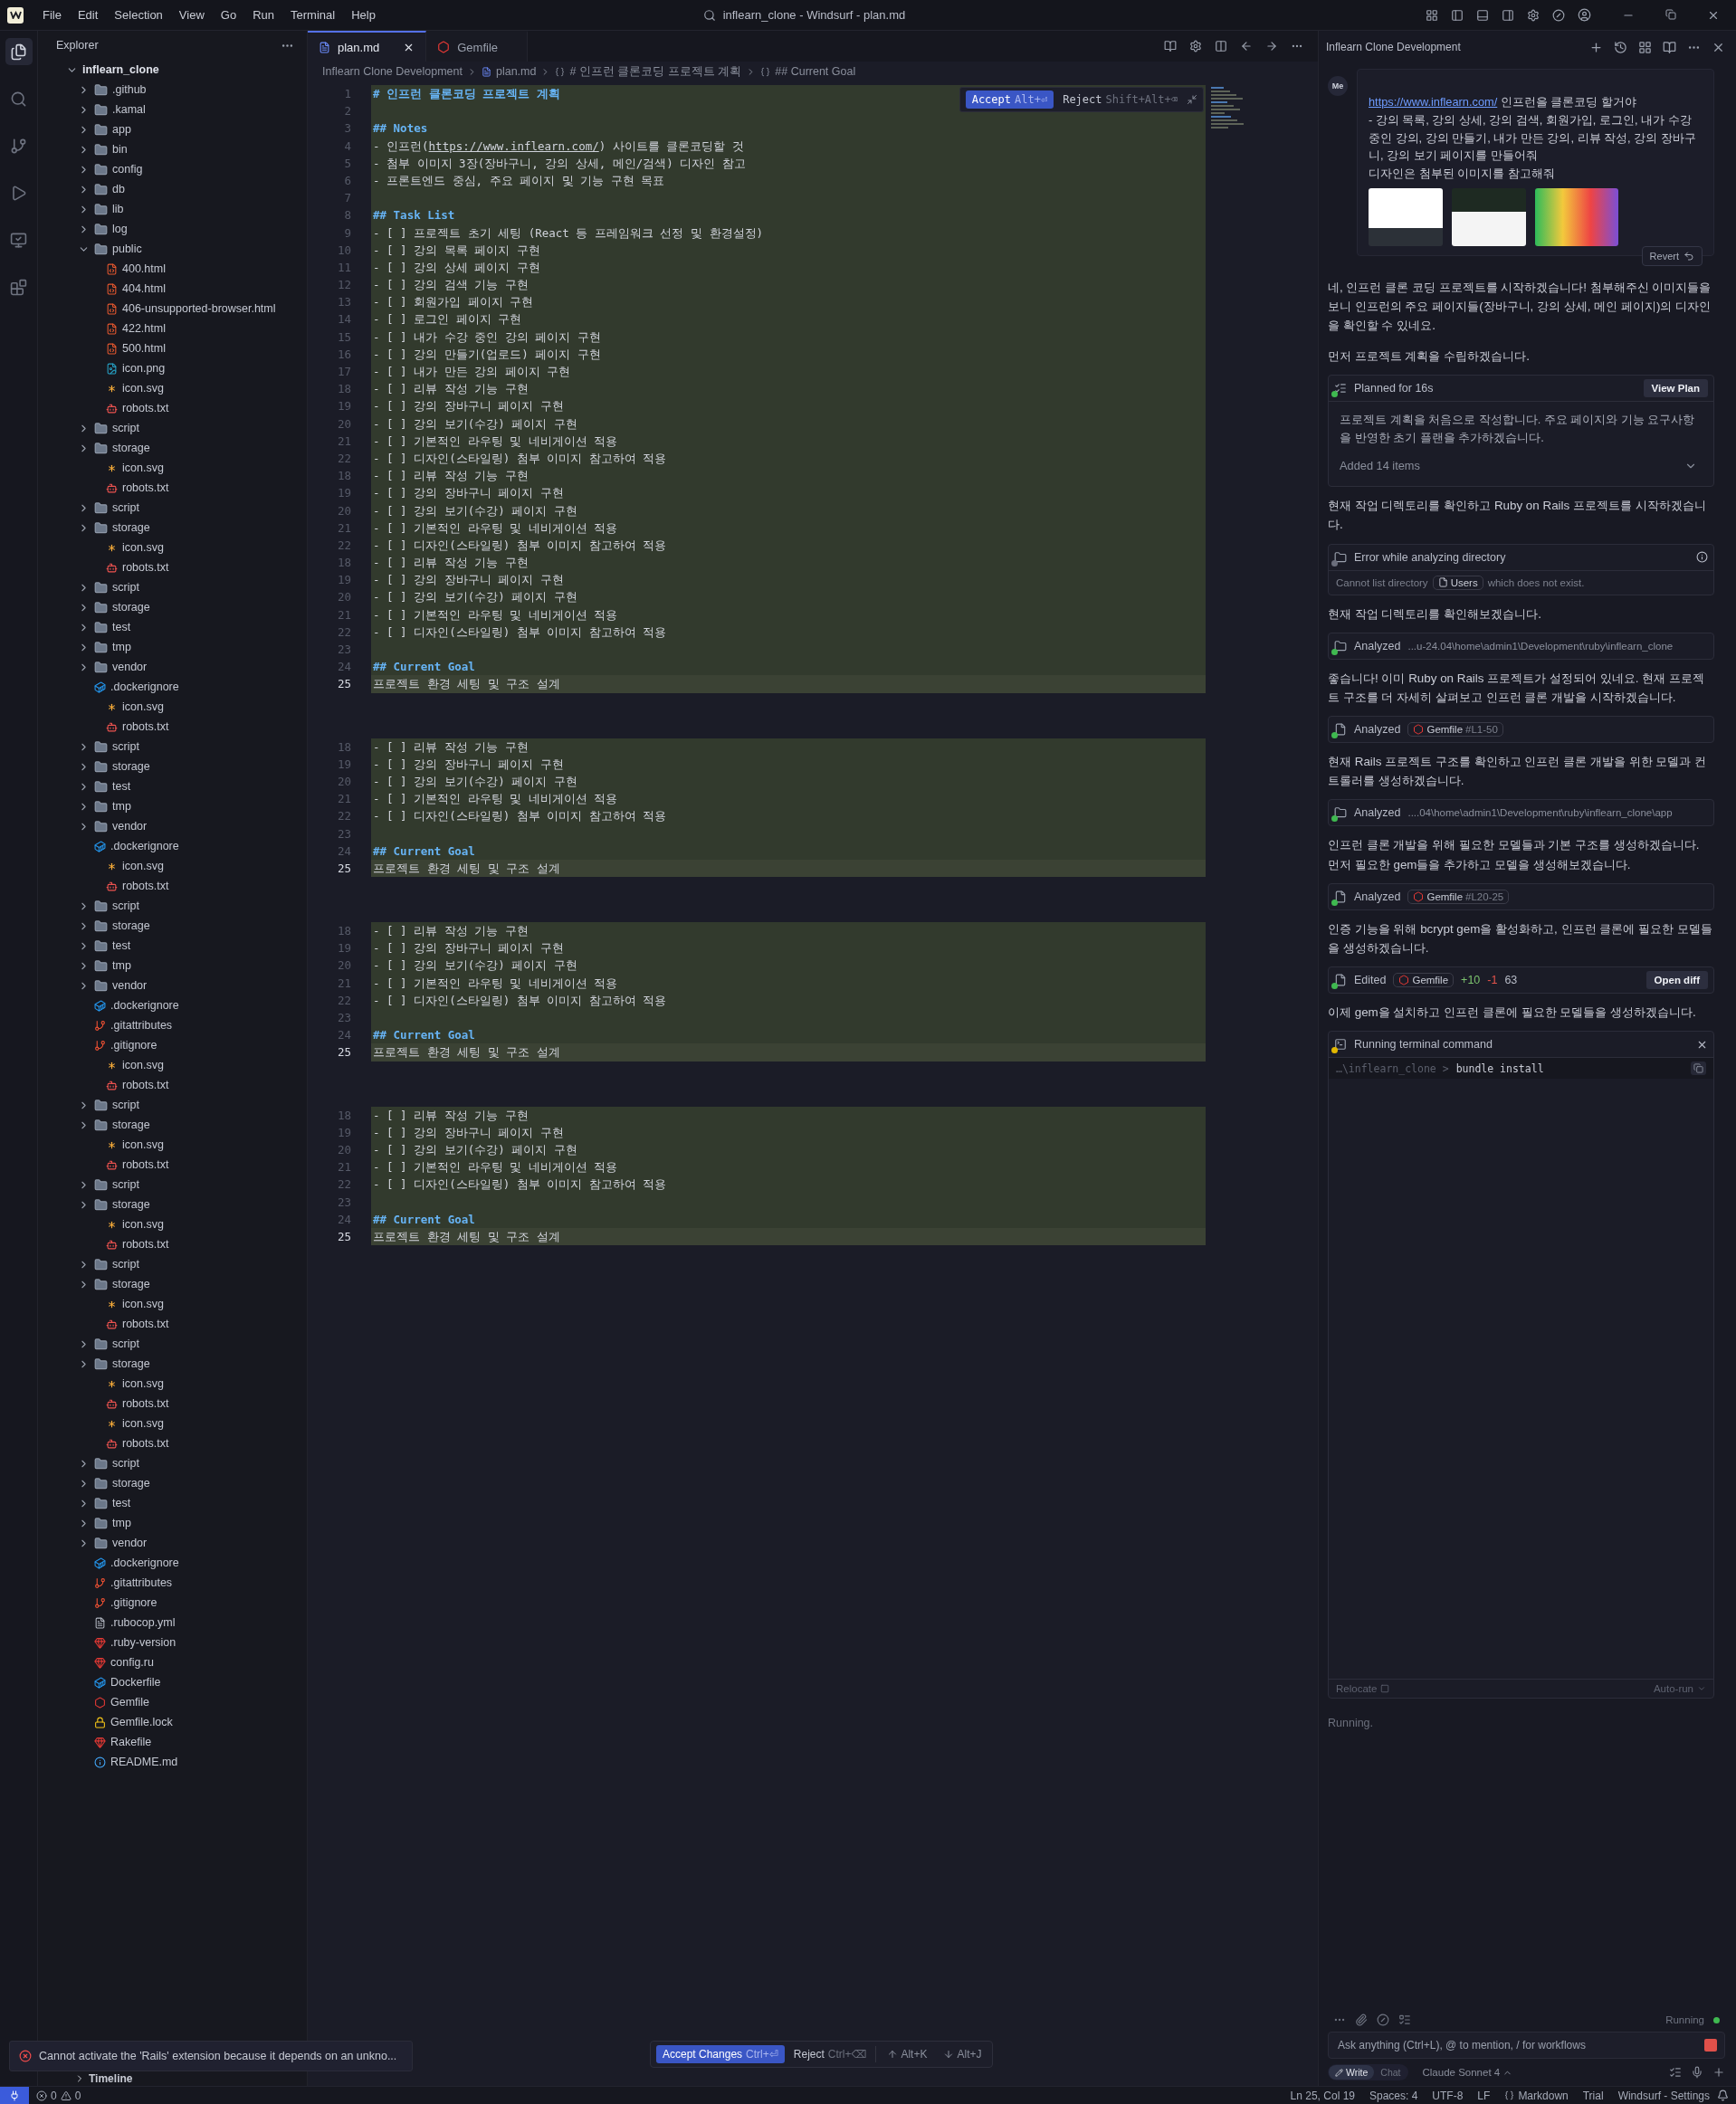 The width and height of the screenshot is (1736, 2104). Describe the element at coordinates (1352, 2072) in the screenshot. I see `mode-toggle: Write` at that location.